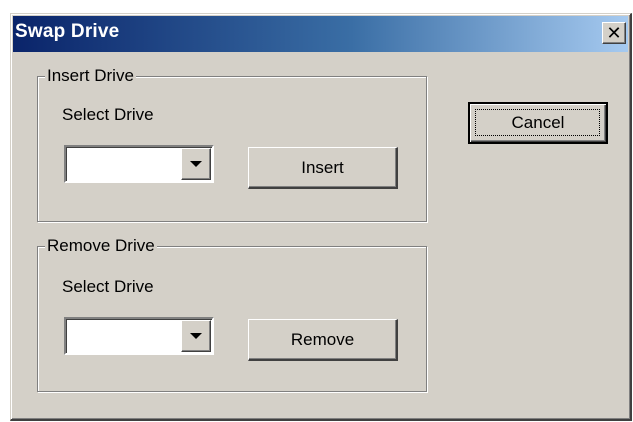 The image size is (633, 422). Describe the element at coordinates (139, 336) in the screenshot. I see `remove-drive-select` at that location.